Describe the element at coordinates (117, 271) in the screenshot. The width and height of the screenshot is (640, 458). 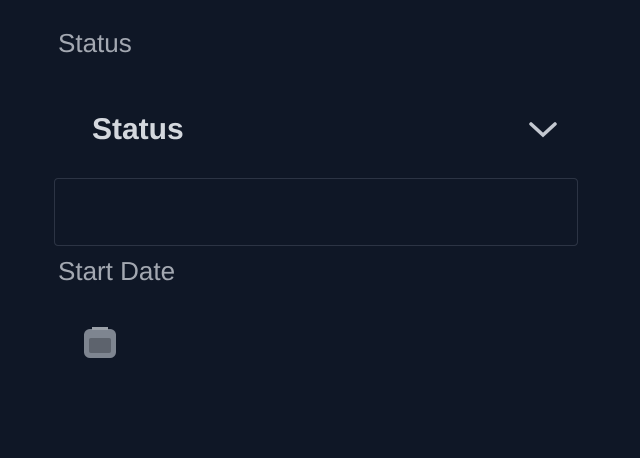
I see `field-label: Start Date` at that location.